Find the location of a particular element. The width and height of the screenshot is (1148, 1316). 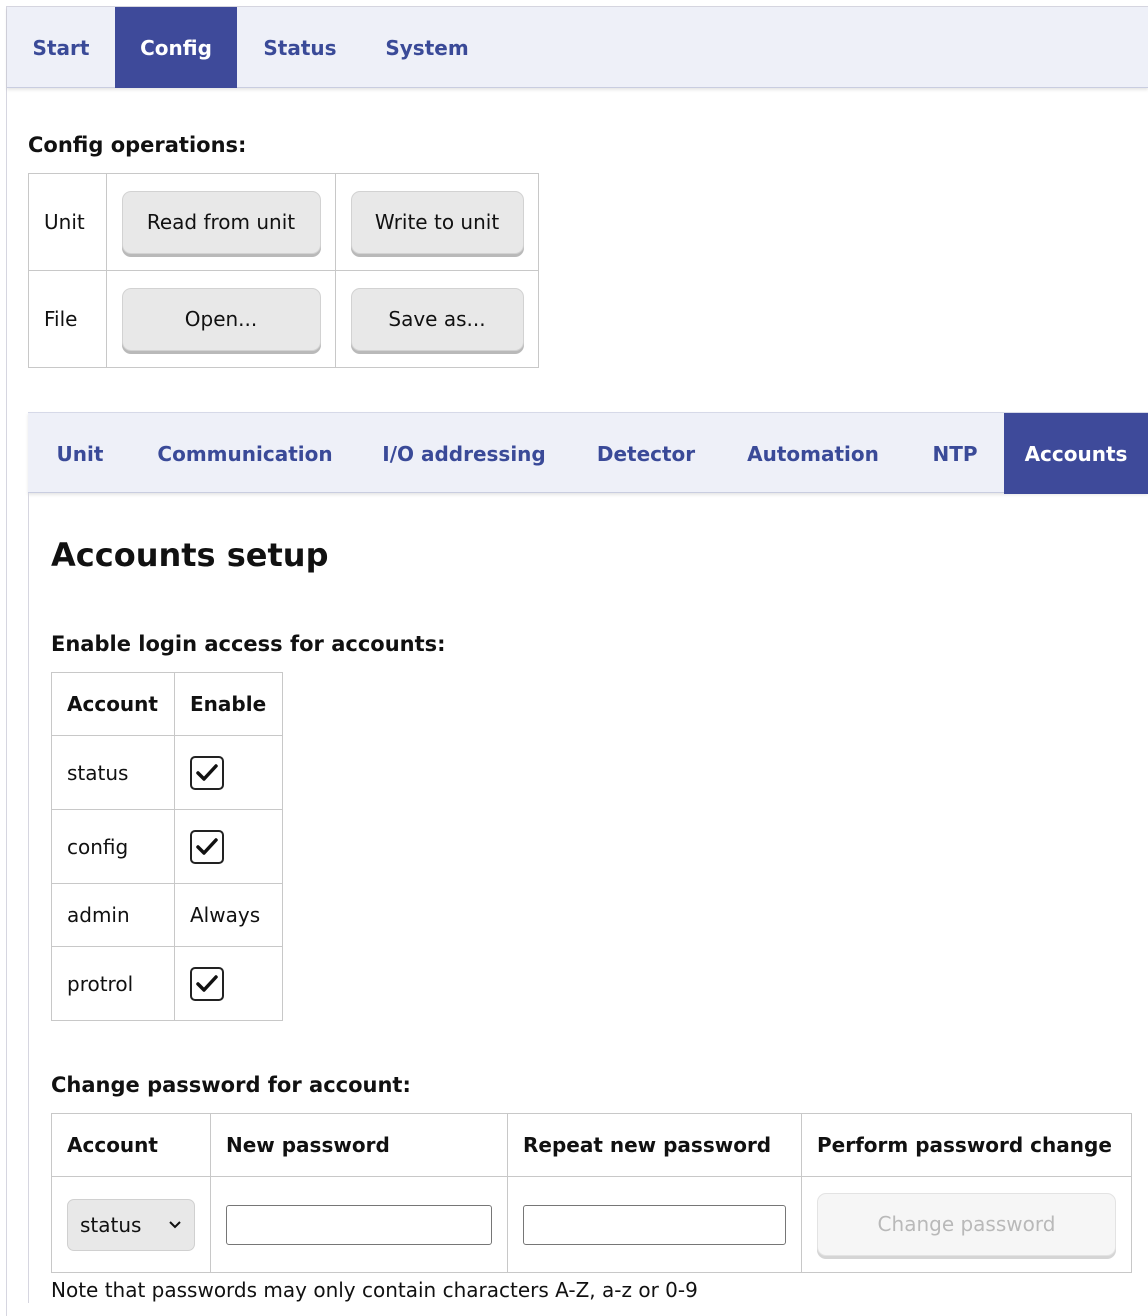

enable-protrol-checkbox is located at coordinates (207, 983).